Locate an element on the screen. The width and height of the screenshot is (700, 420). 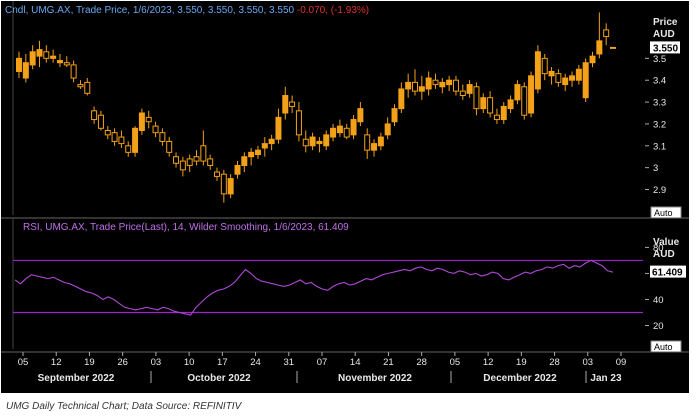
price-unit-label-2: AUD is located at coordinates (664, 34).